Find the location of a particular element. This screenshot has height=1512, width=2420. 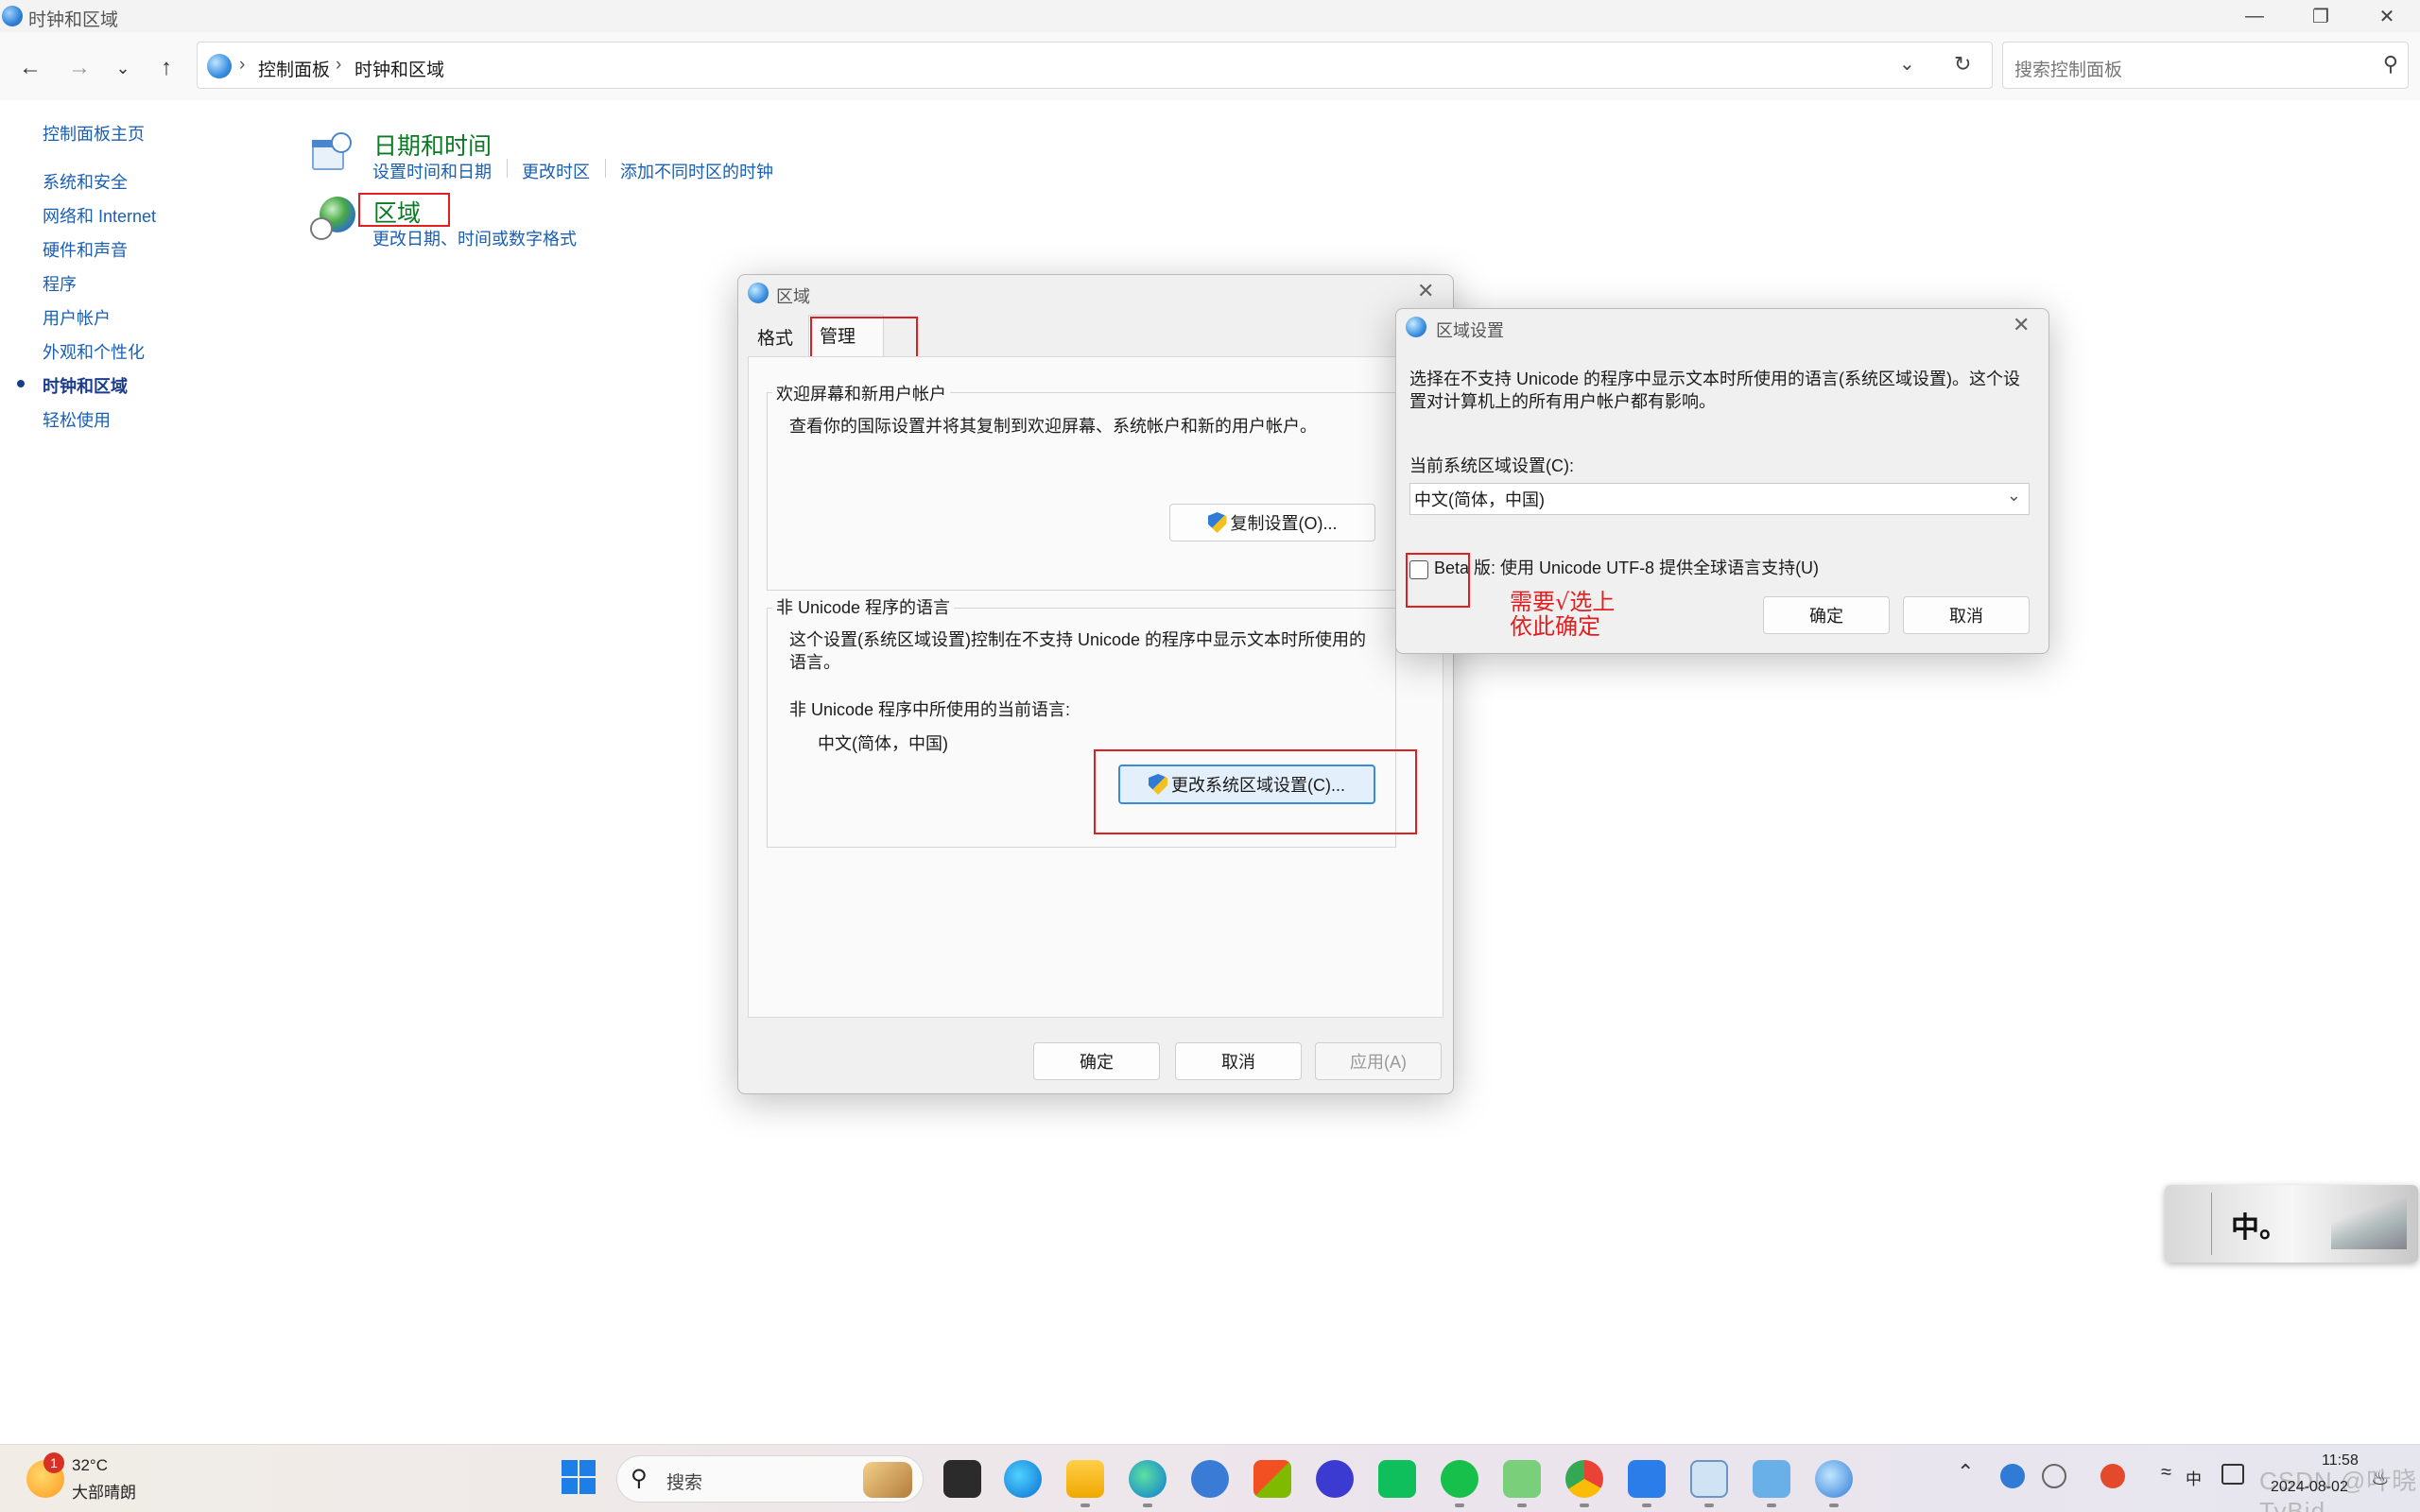

datetime-category-title: 日期和时间 is located at coordinates (432, 145).